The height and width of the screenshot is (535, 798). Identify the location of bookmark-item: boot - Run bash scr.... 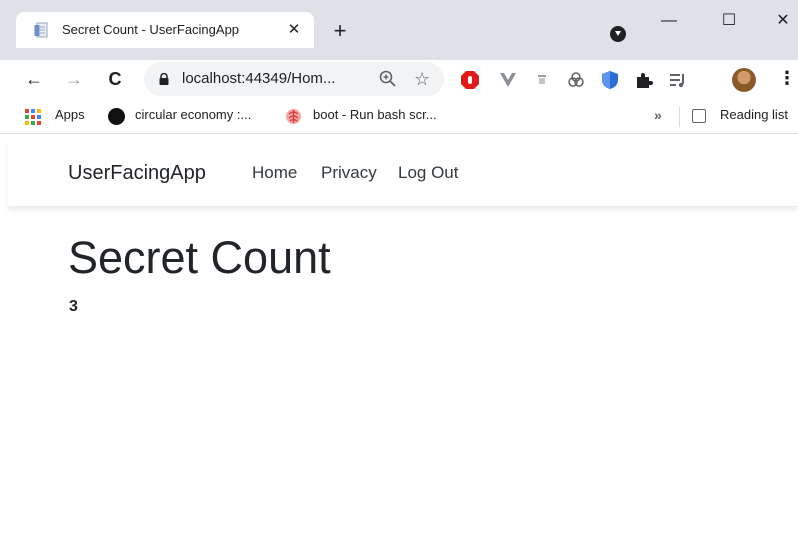
(375, 114).